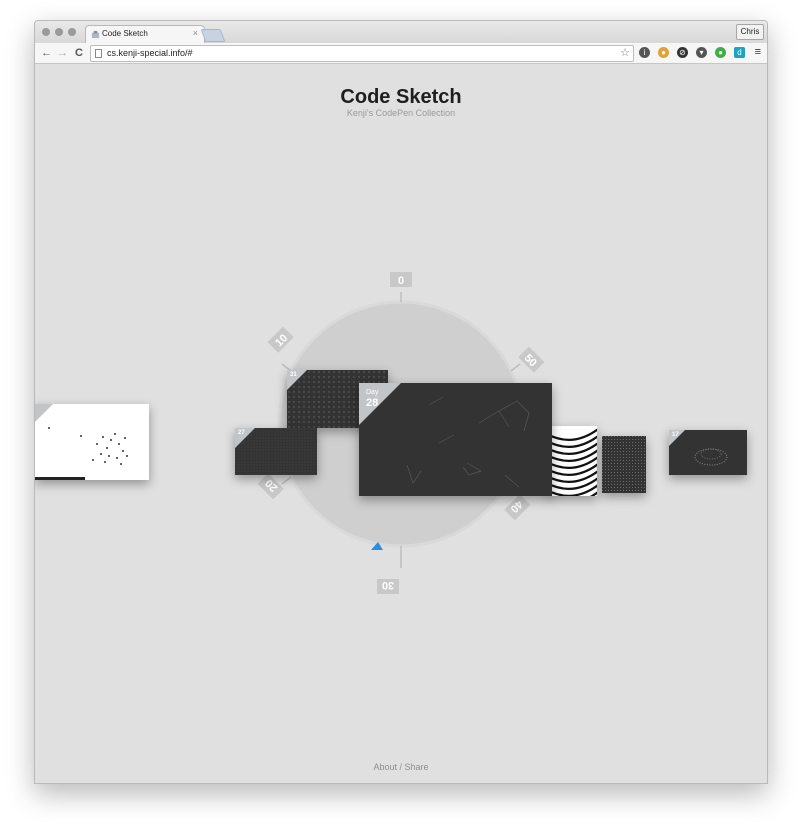  Describe the element at coordinates (625, 52) in the screenshot. I see `bookmark-star-icon: ☆` at that location.